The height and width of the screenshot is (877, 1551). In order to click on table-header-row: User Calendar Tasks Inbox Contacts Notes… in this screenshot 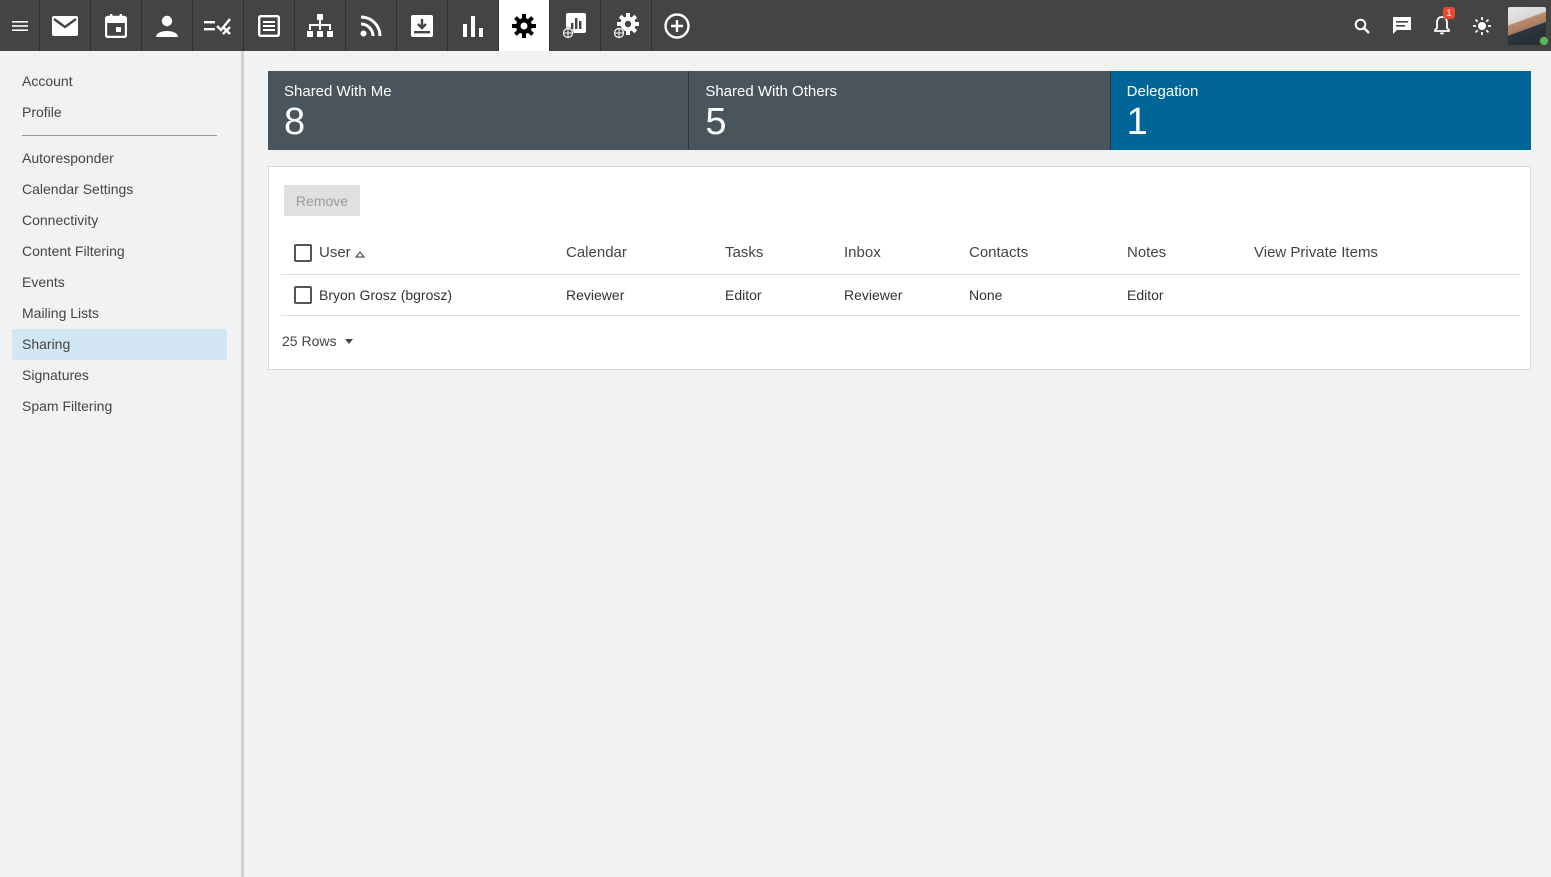, I will do `click(900, 253)`.